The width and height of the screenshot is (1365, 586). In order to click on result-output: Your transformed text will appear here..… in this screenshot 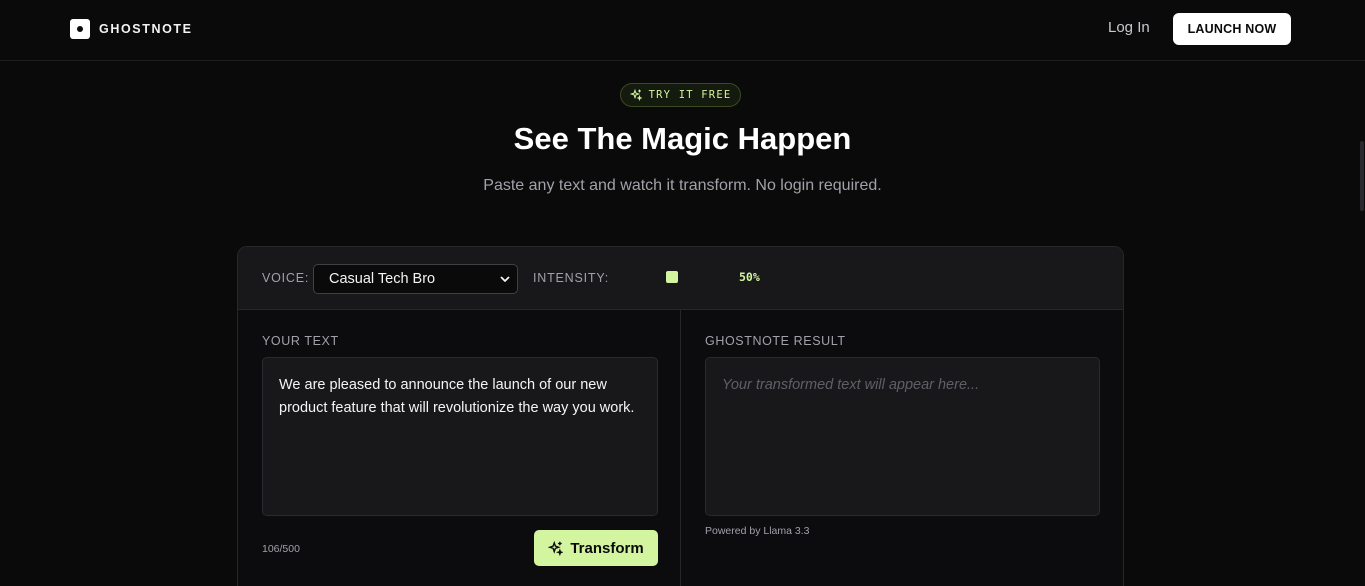, I will do `click(902, 436)`.